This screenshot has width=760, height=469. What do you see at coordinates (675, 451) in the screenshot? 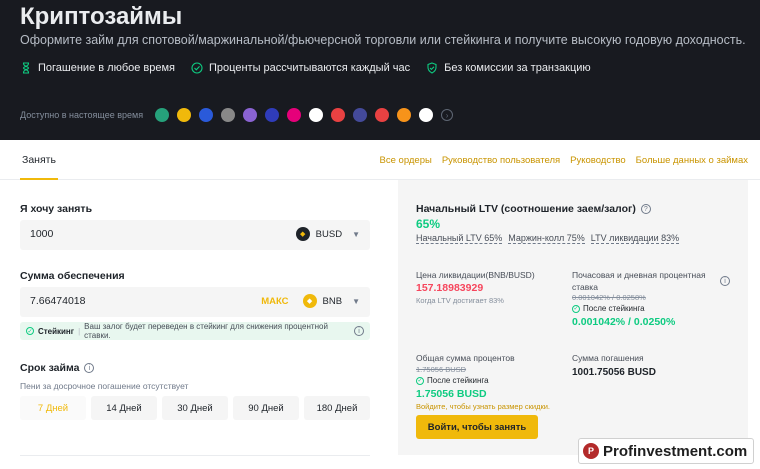
I see `watermark-text: Profinvestment.com` at bounding box center [675, 451].